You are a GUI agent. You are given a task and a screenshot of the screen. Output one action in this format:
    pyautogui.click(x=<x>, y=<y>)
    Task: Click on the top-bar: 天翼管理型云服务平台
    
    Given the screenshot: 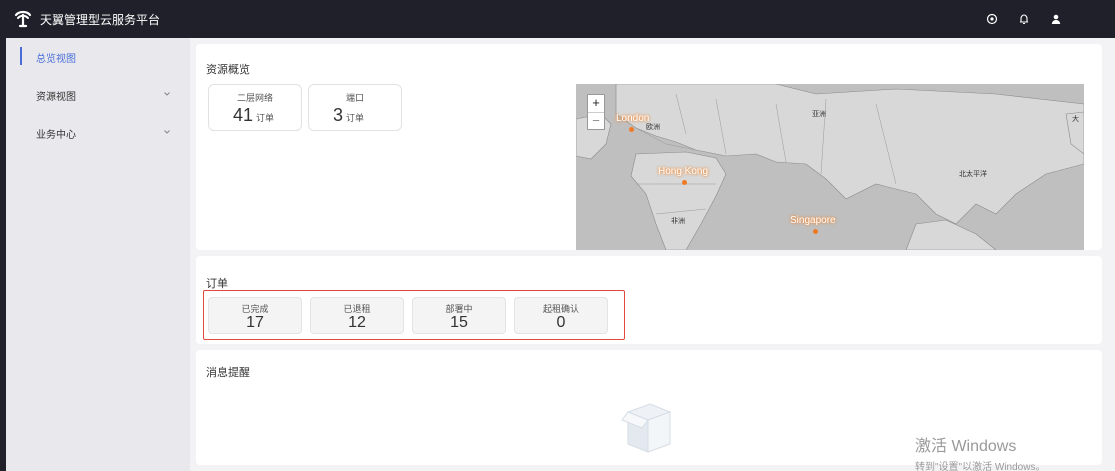 What is the action you would take?
    pyautogui.click(x=557, y=19)
    